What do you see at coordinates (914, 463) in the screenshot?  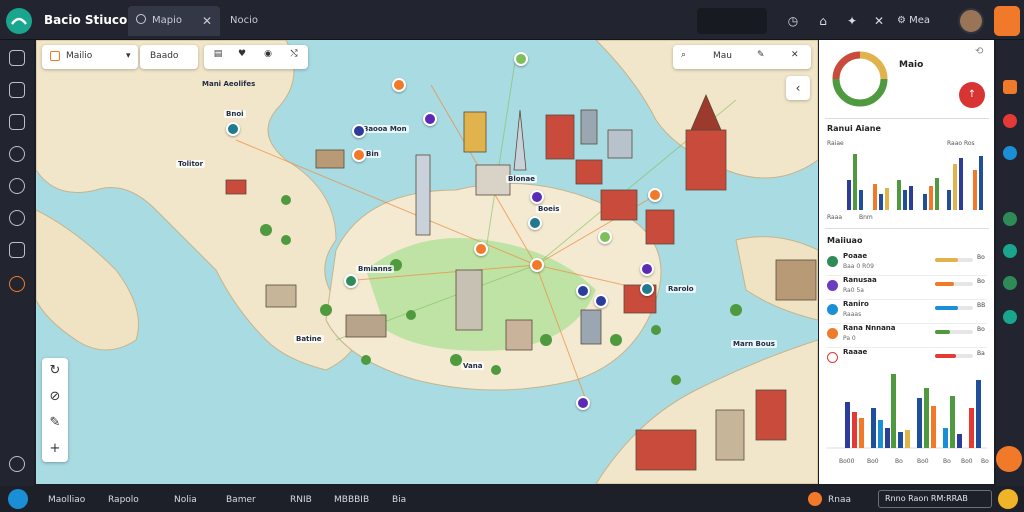 I see `chart-footer: Bo00 Bo0 Bo Bo0 Bo Bo0 Bo` at bounding box center [914, 463].